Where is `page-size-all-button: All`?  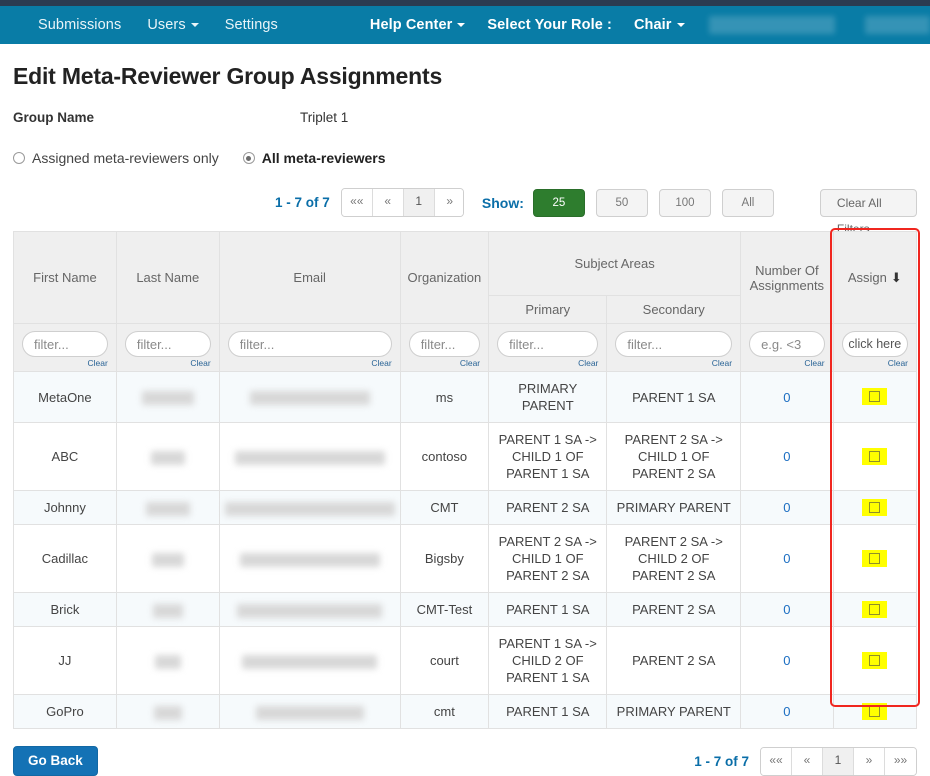 page-size-all-button: All is located at coordinates (747, 202).